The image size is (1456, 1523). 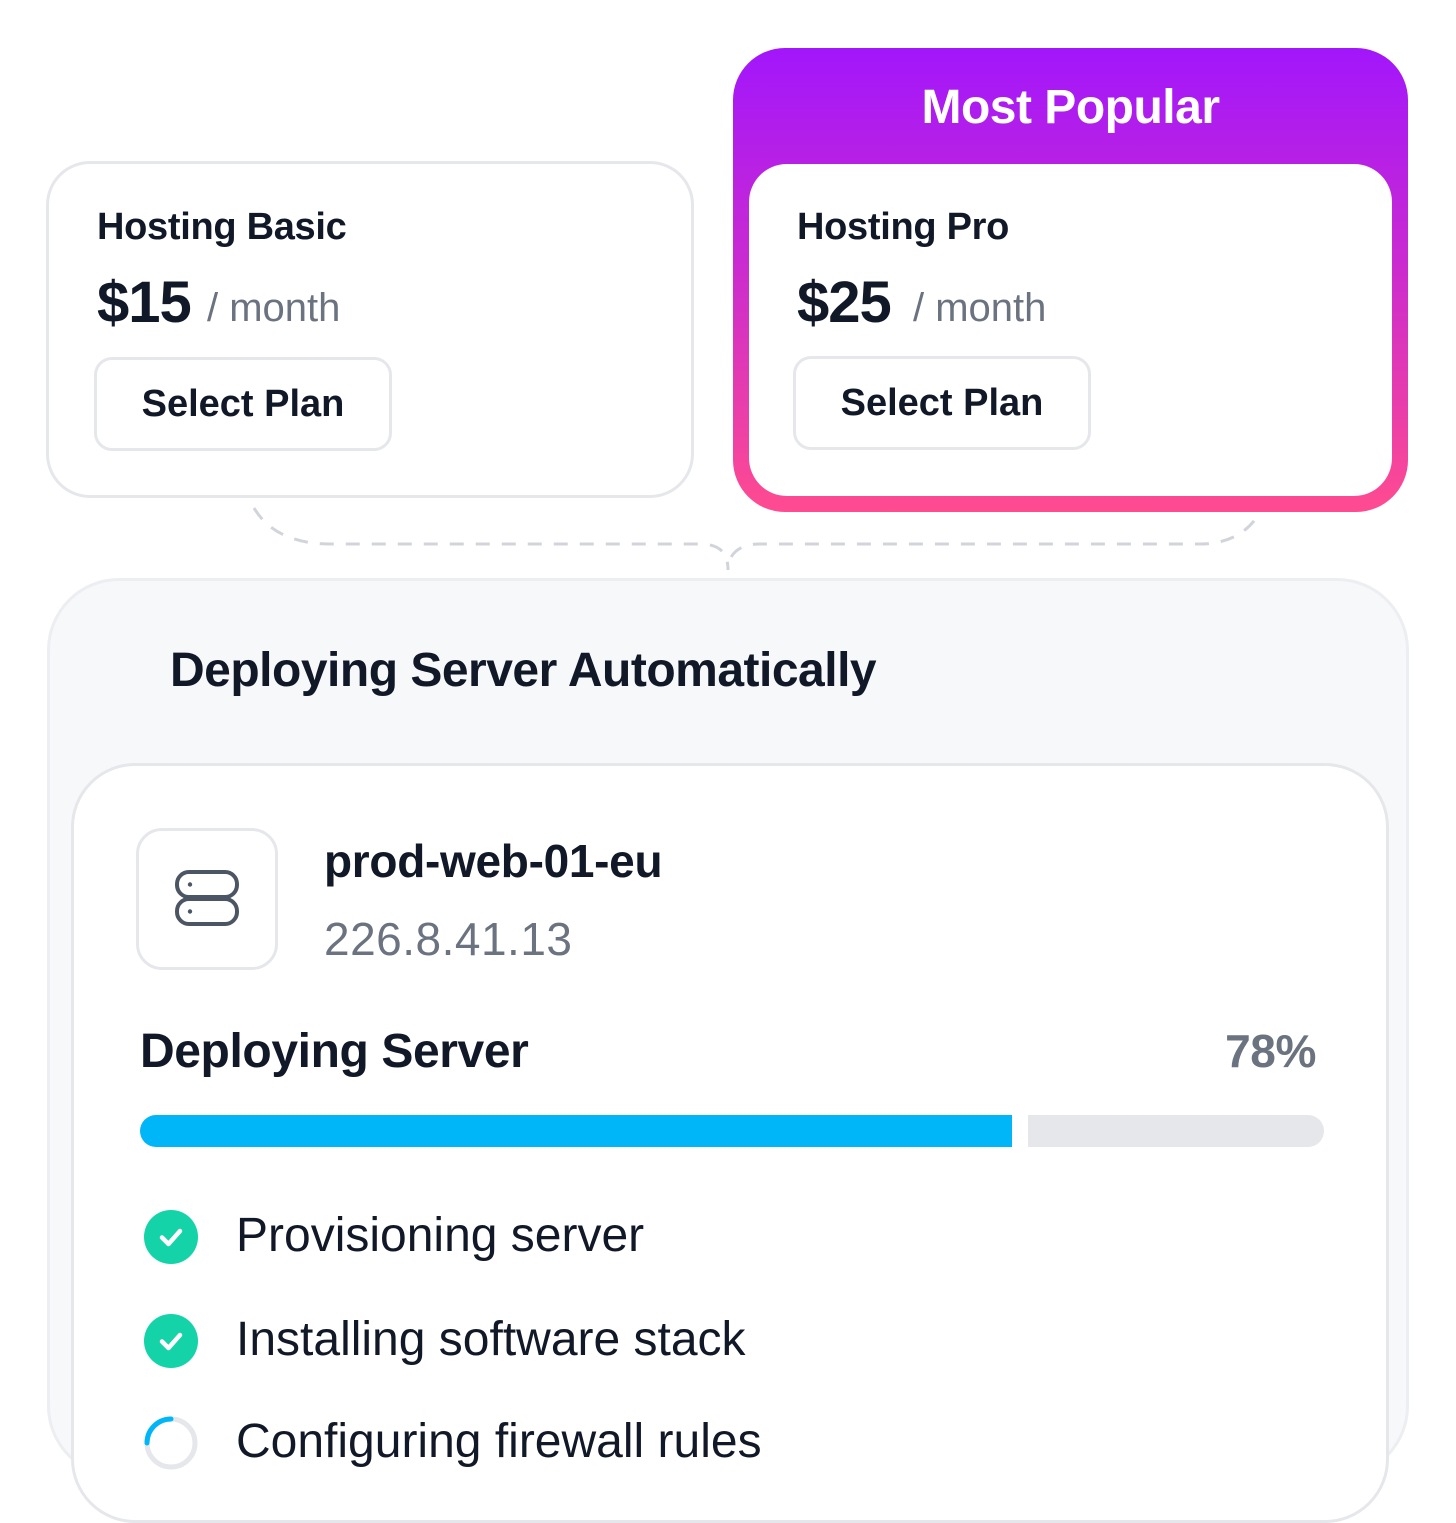 What do you see at coordinates (370, 329) in the screenshot?
I see `plan-card-basic: Hosting Basic $15 / month Select Plan` at bounding box center [370, 329].